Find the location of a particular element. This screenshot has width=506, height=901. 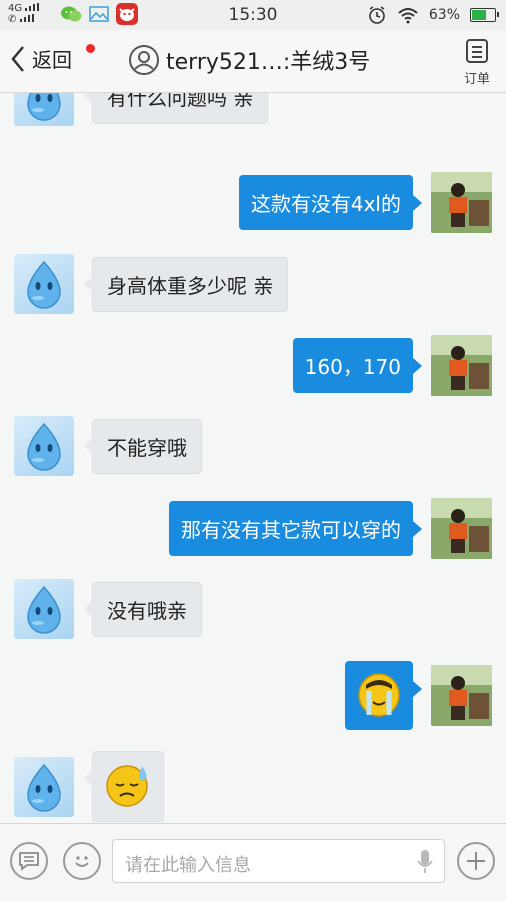

smiley-icon is located at coordinates (82, 861).